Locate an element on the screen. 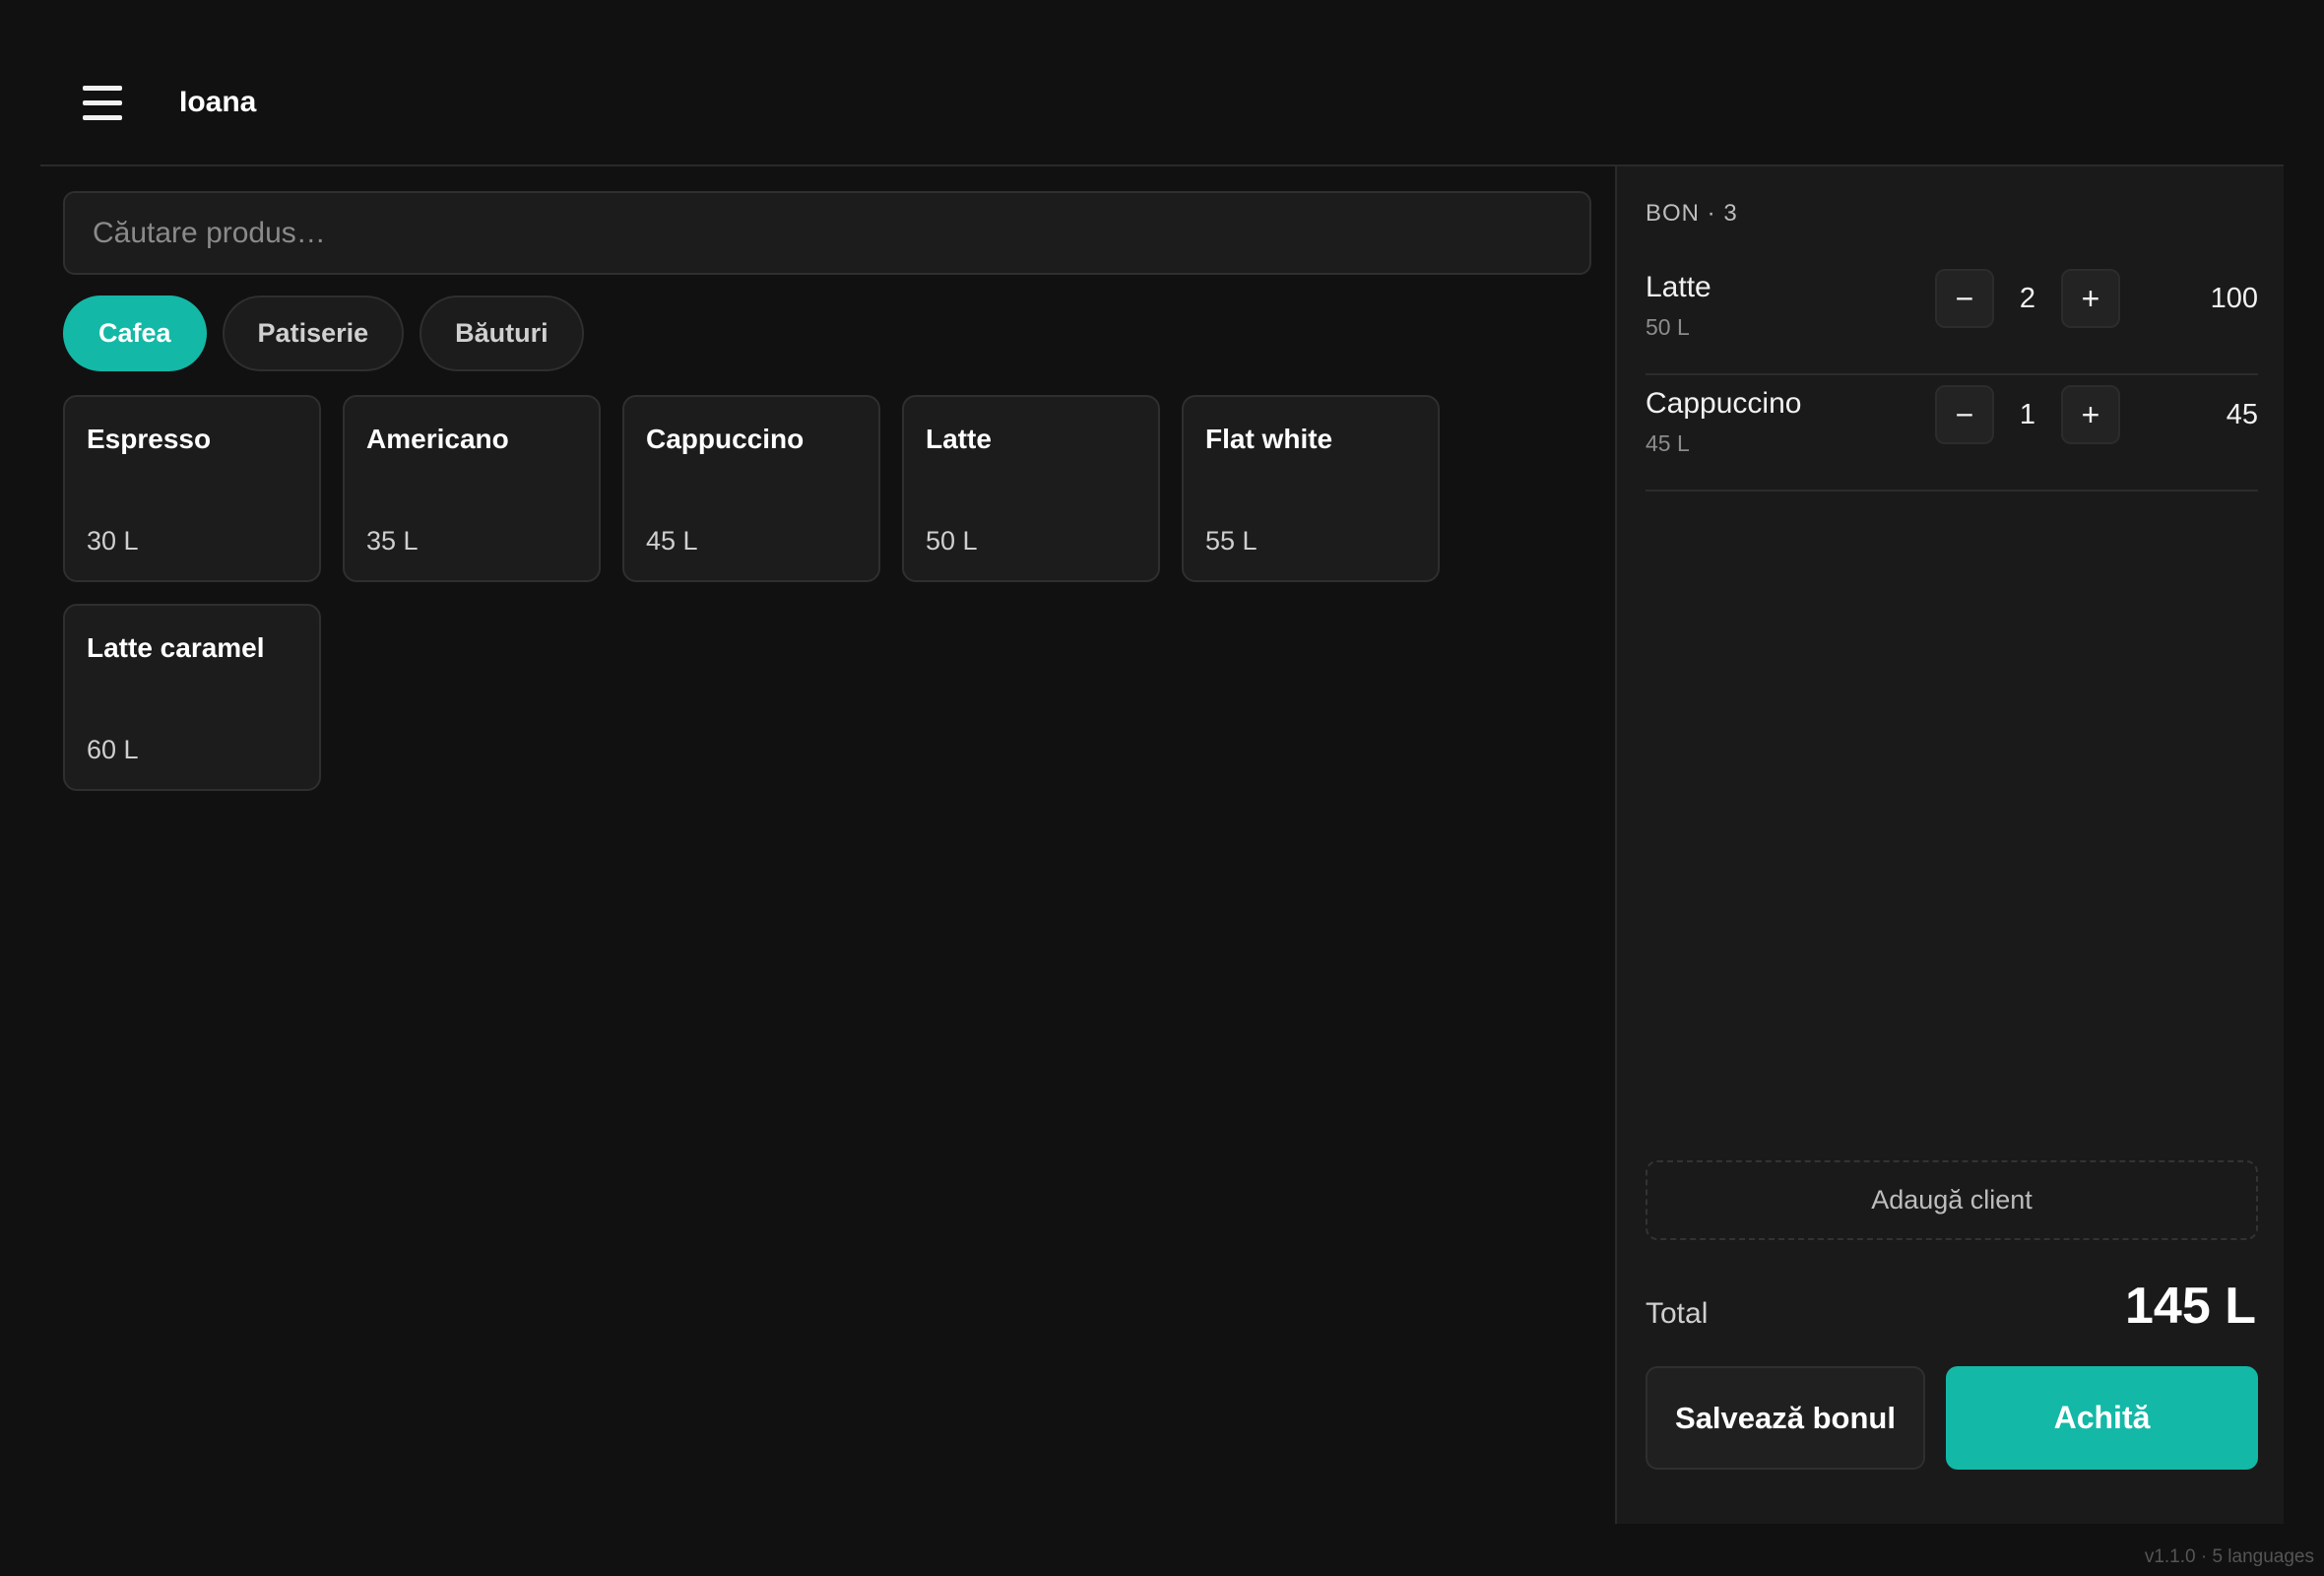 The image size is (2324, 1576). product-card: Espresso 30 L is located at coordinates (192, 488).